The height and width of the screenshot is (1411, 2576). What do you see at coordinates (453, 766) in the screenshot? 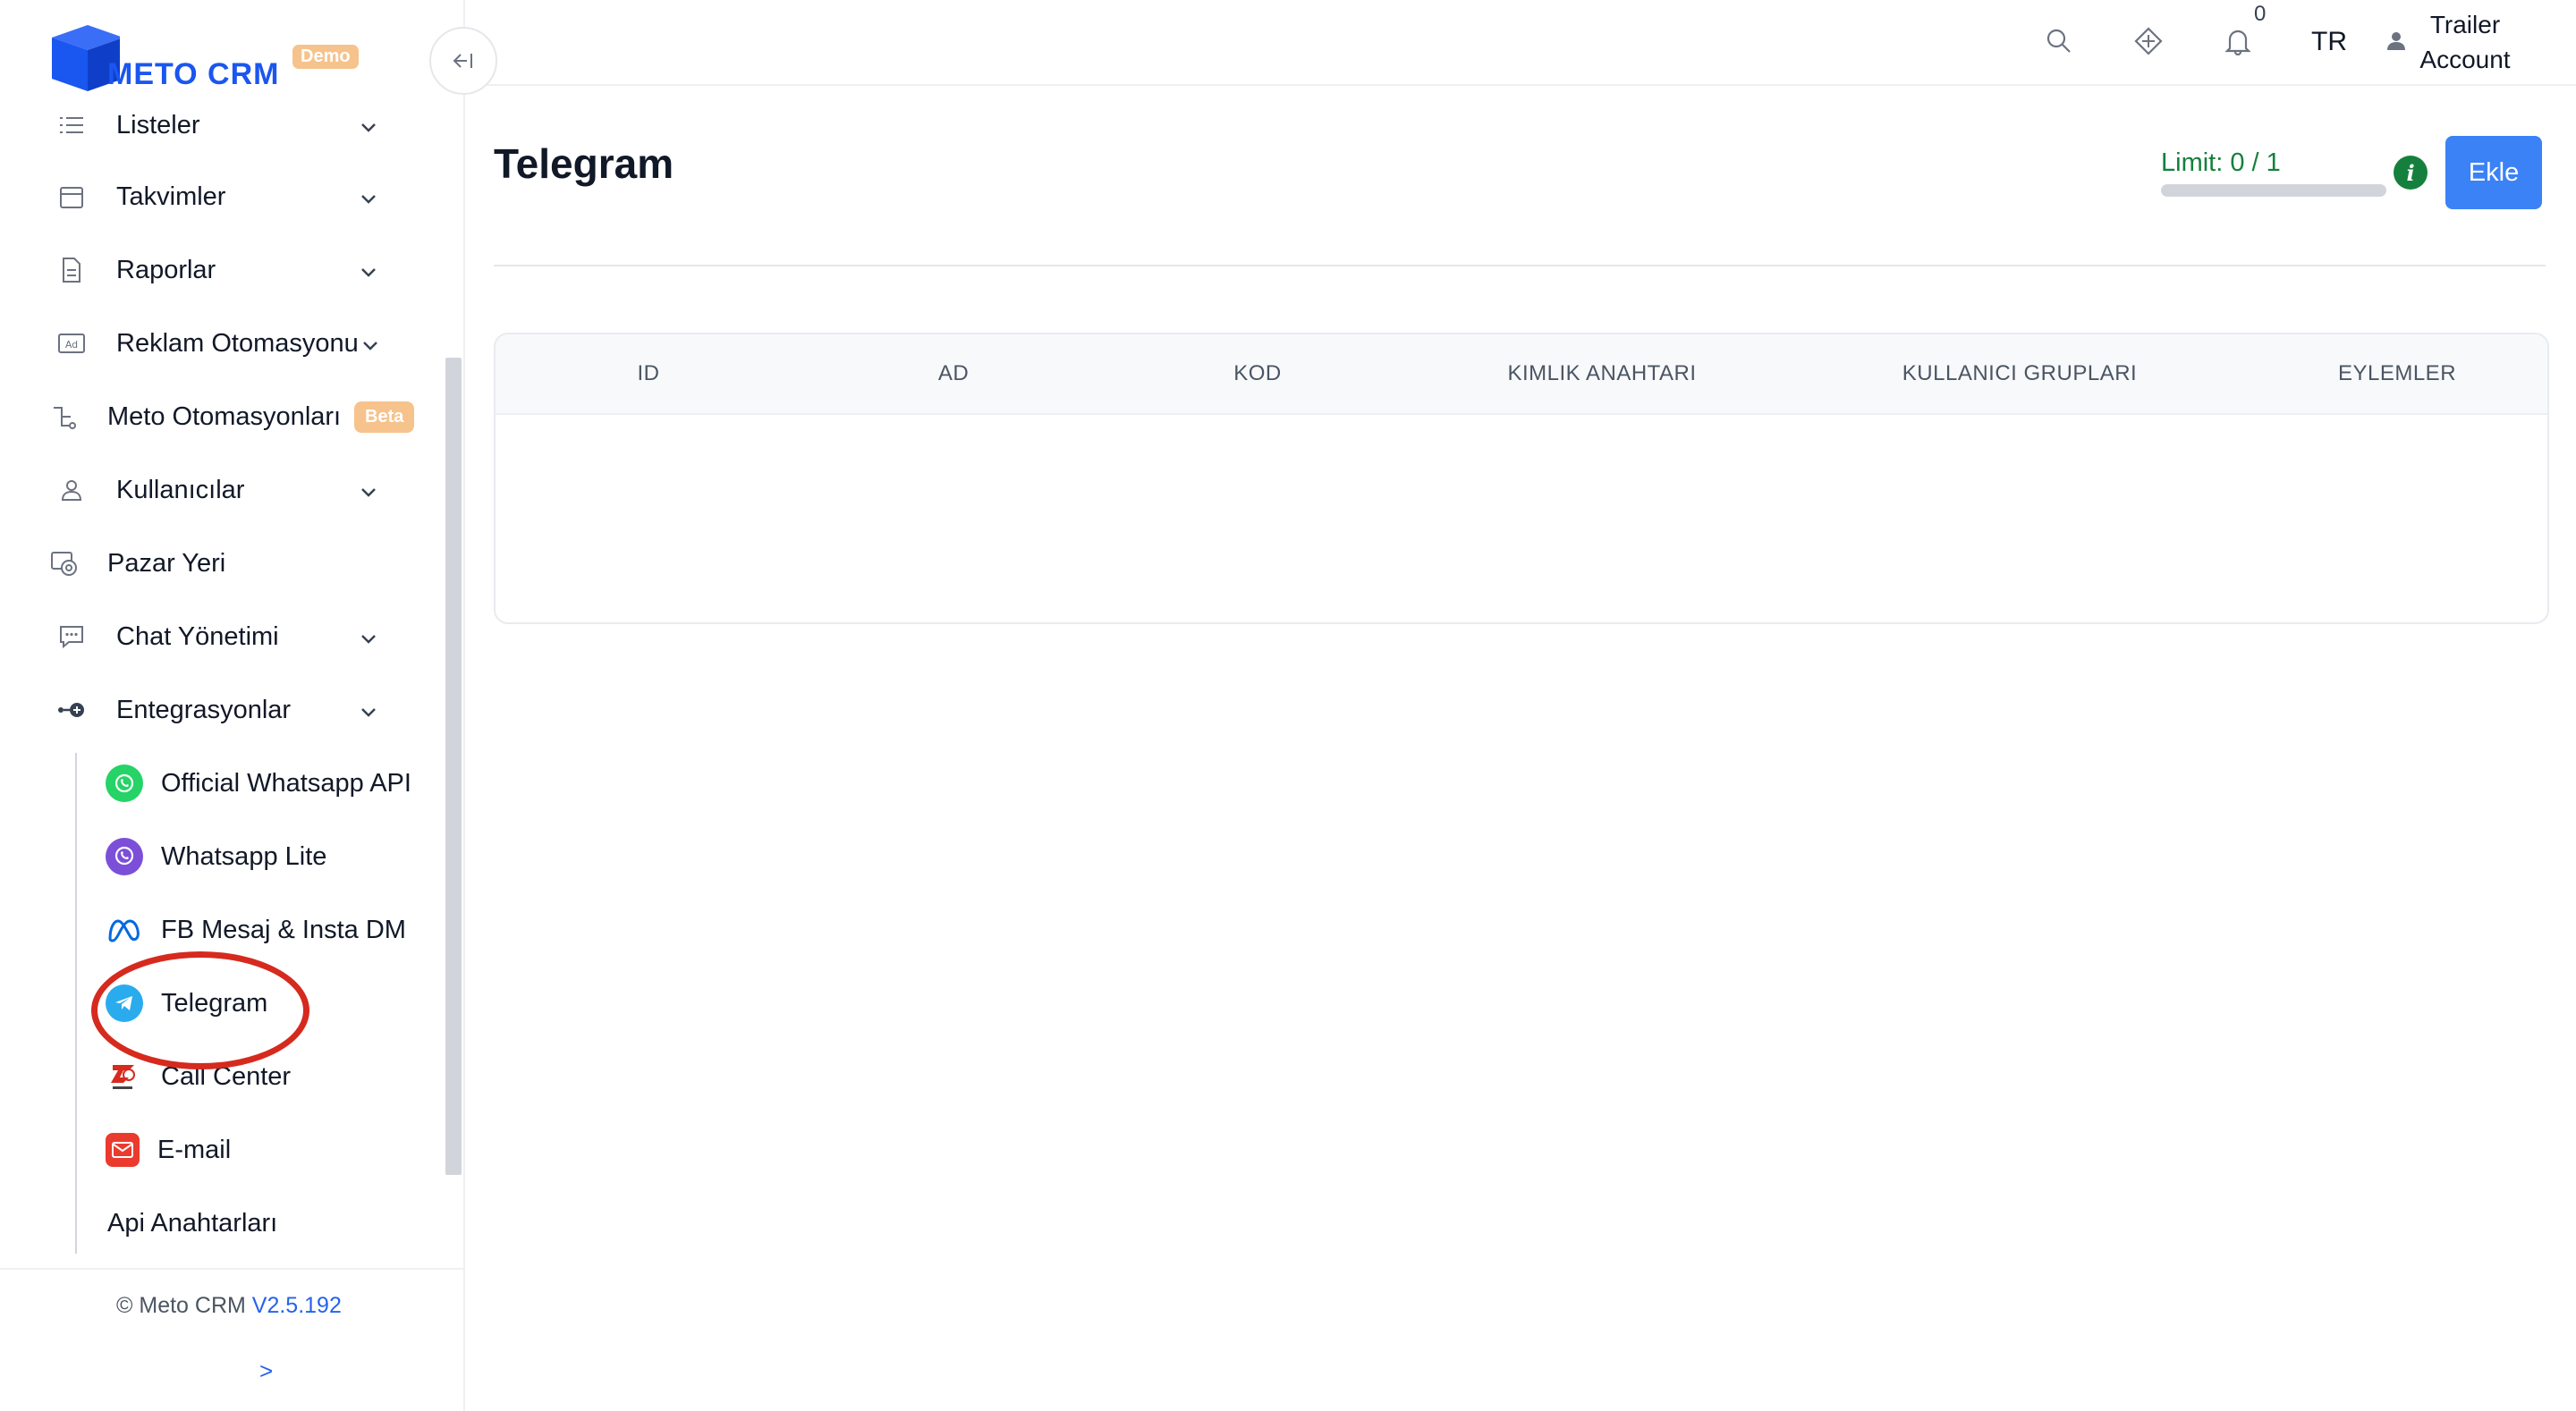
I see `sidebar-scrollbar` at bounding box center [453, 766].